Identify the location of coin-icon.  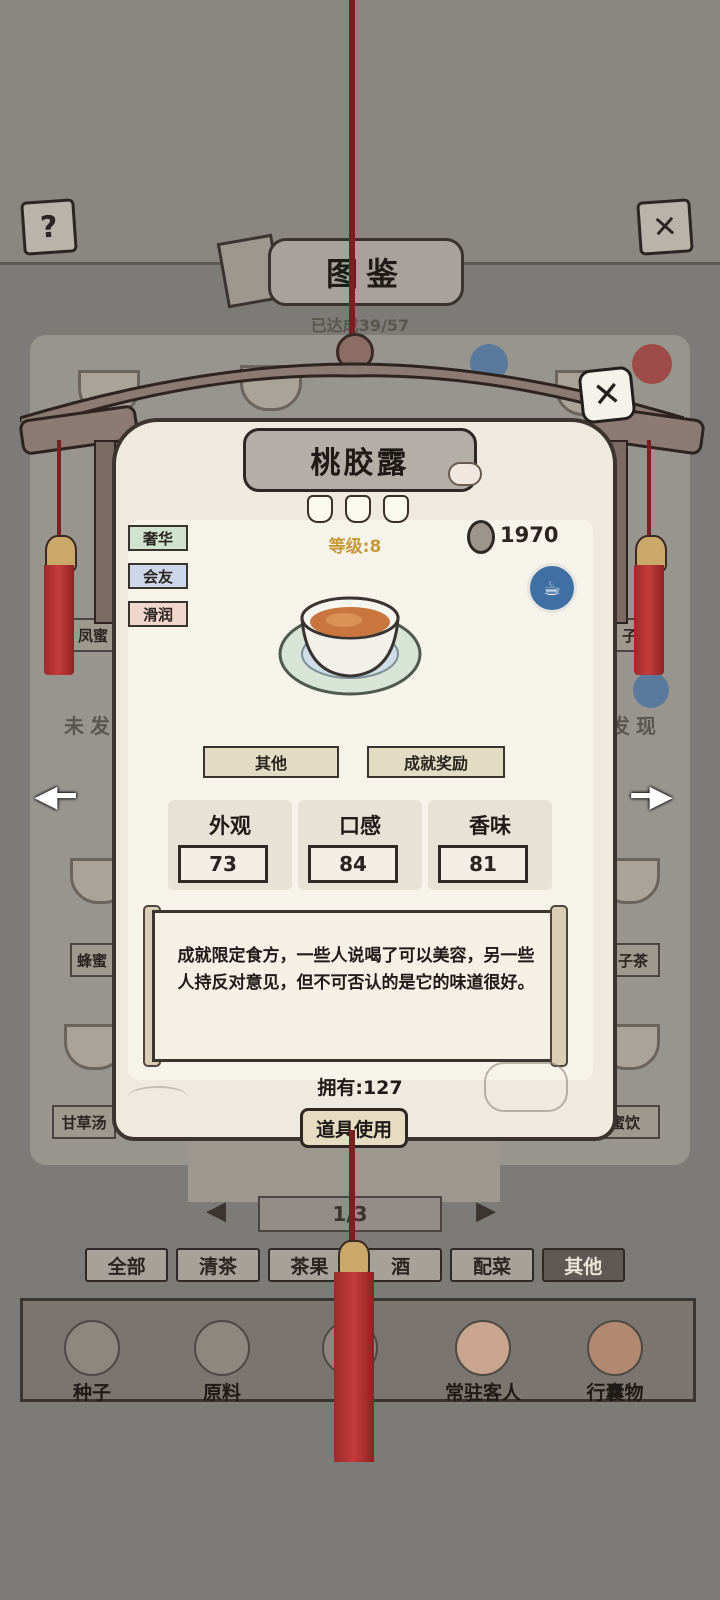
(481, 537).